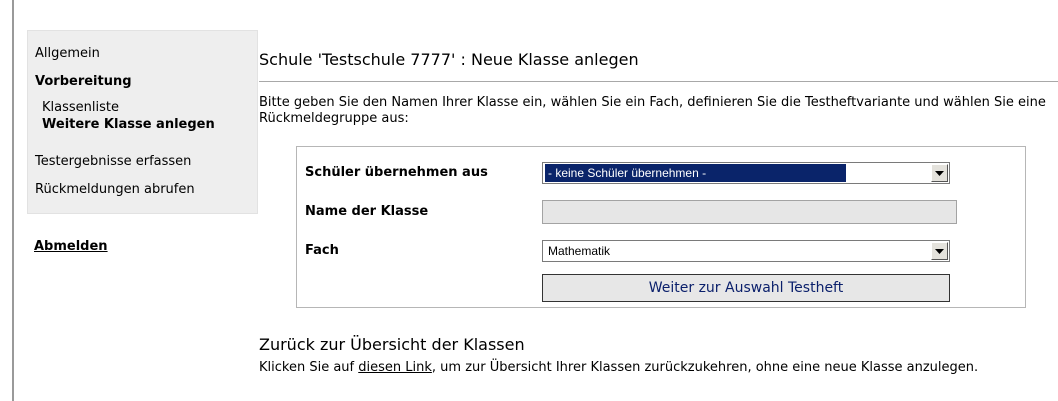  Describe the element at coordinates (128, 124) in the screenshot. I see `sidebar-item-weitere-klasse-anlegen: Weitere Klasse anlegen` at that location.